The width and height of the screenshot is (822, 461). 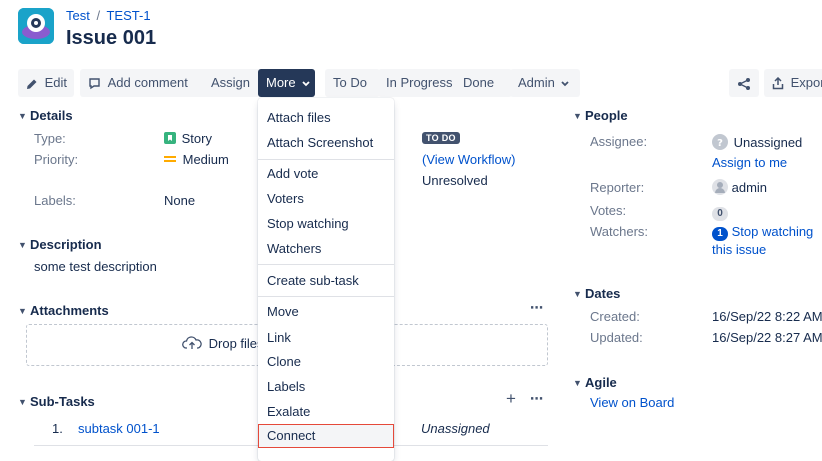 What do you see at coordinates (632, 402) in the screenshot?
I see `view-on-board-link: View on Board` at bounding box center [632, 402].